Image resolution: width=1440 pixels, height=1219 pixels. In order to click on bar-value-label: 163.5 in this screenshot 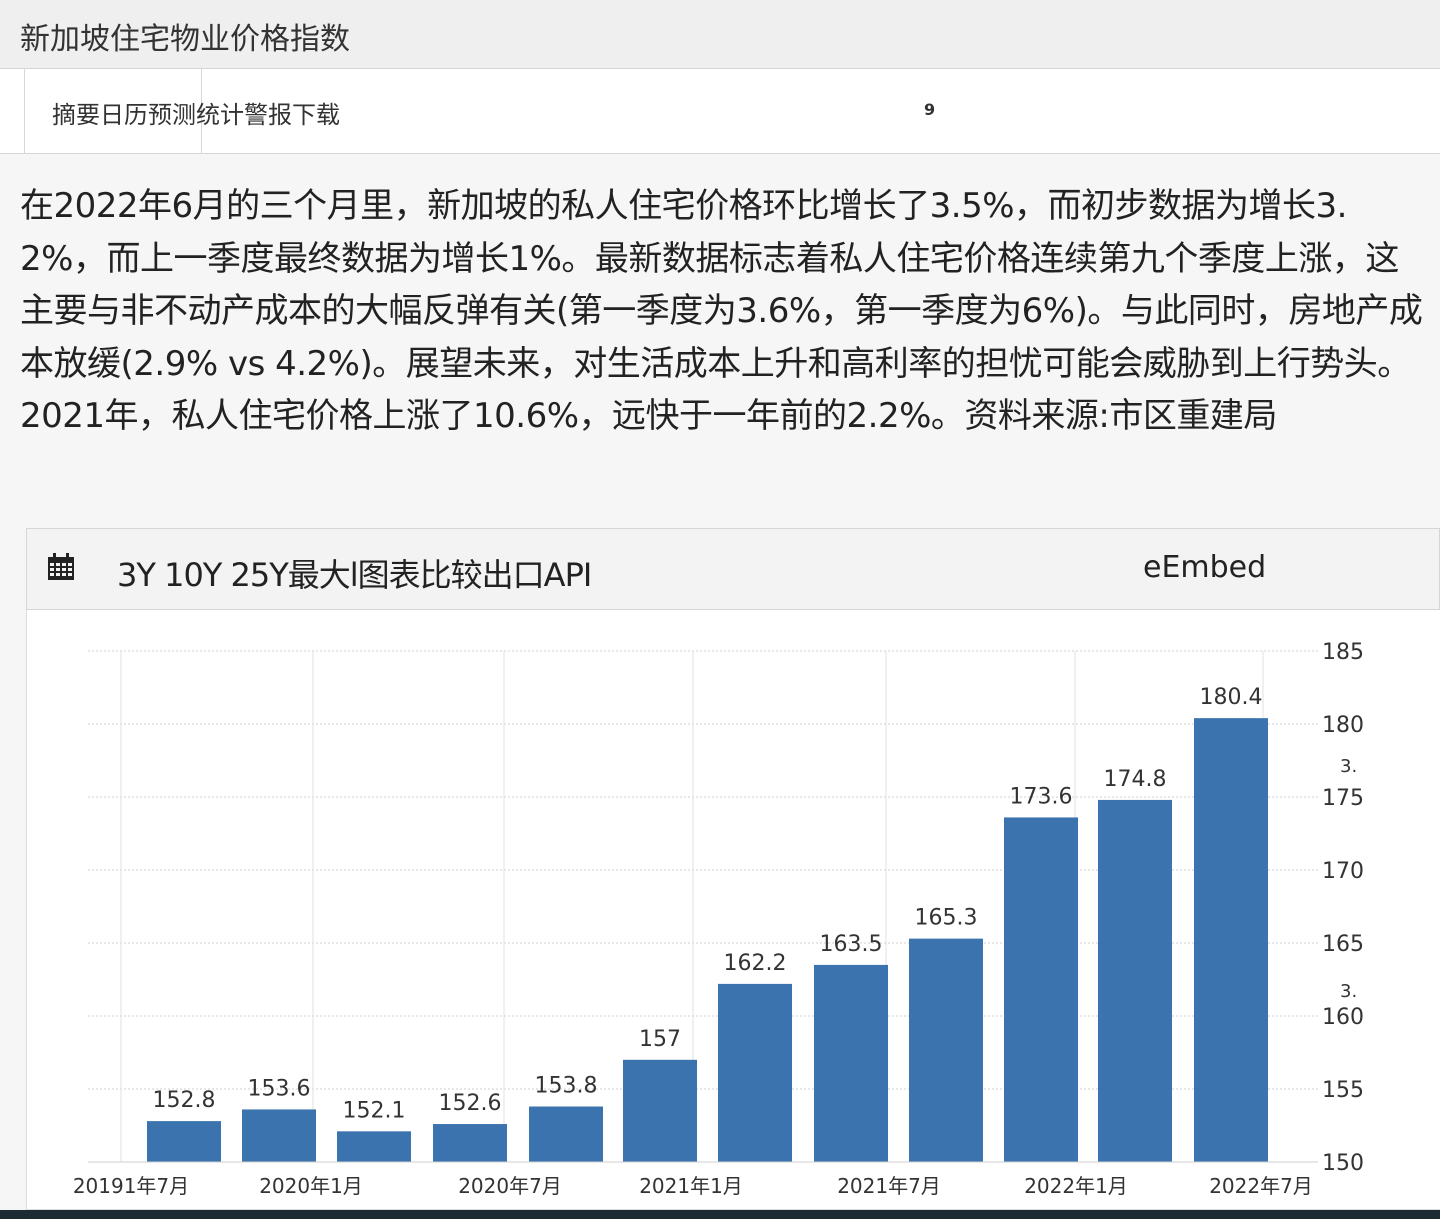, I will do `click(851, 944)`.